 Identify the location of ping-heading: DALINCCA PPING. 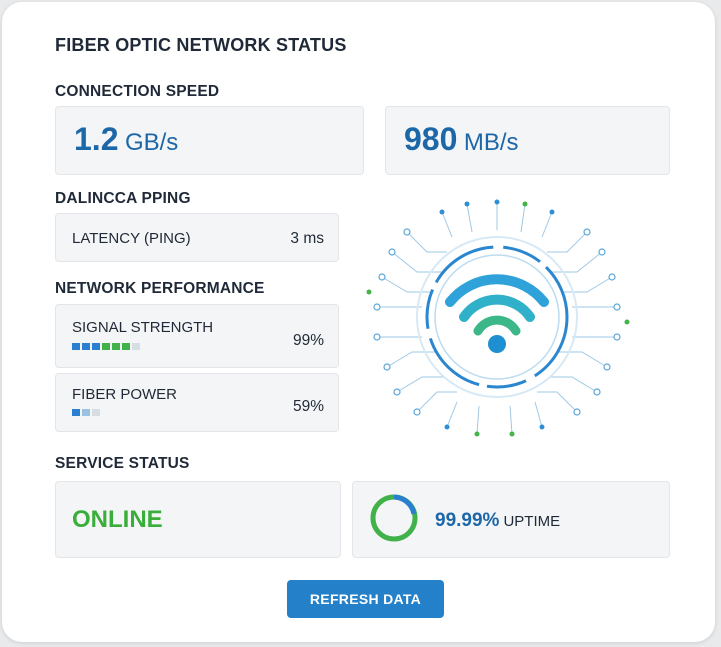
(123, 198).